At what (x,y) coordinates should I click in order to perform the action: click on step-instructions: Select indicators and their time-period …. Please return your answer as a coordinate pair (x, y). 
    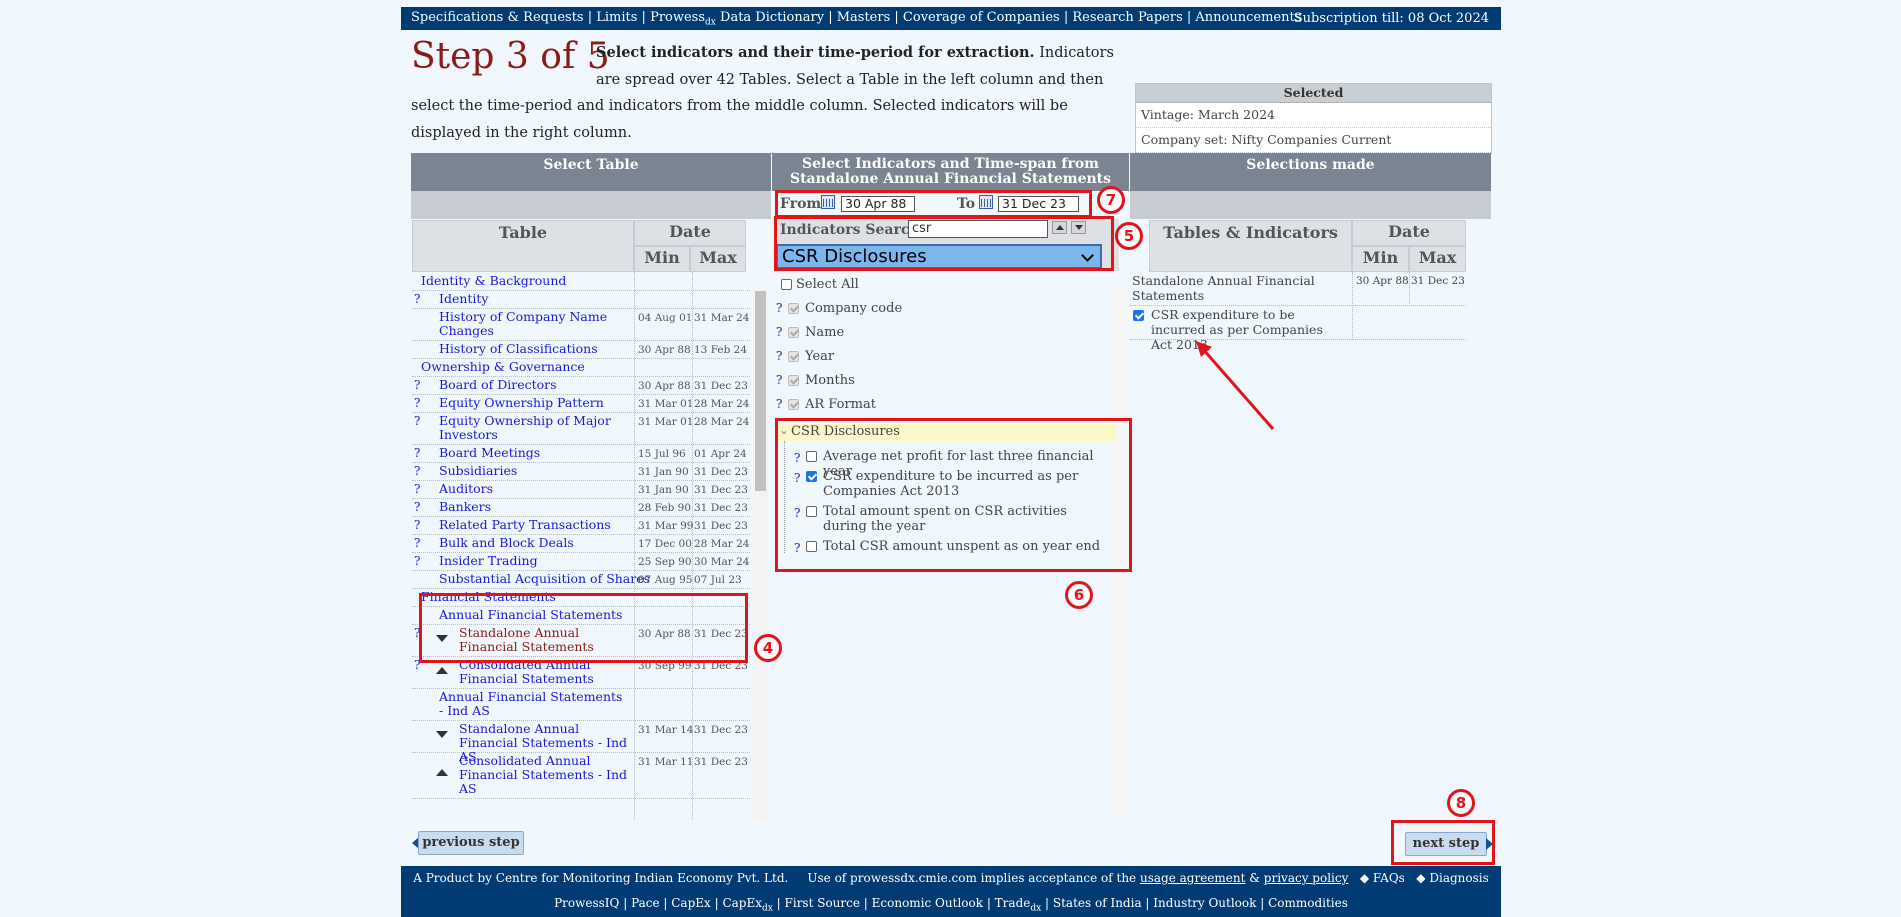
    Looking at the image, I should click on (767, 93).